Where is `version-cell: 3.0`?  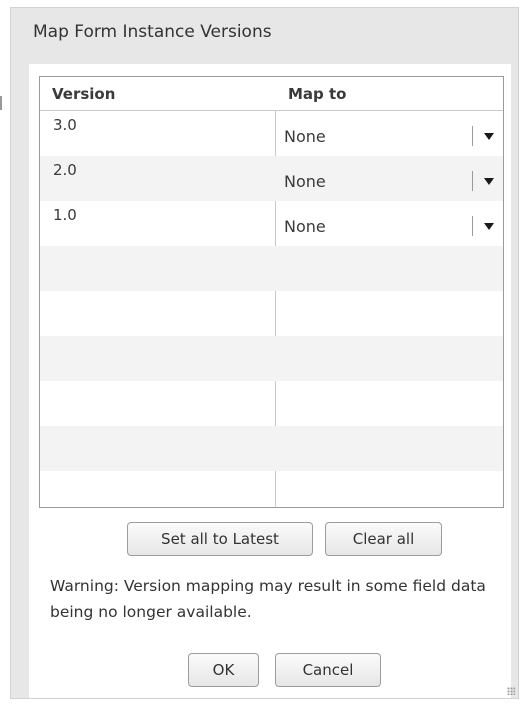 version-cell: 3.0 is located at coordinates (65, 125).